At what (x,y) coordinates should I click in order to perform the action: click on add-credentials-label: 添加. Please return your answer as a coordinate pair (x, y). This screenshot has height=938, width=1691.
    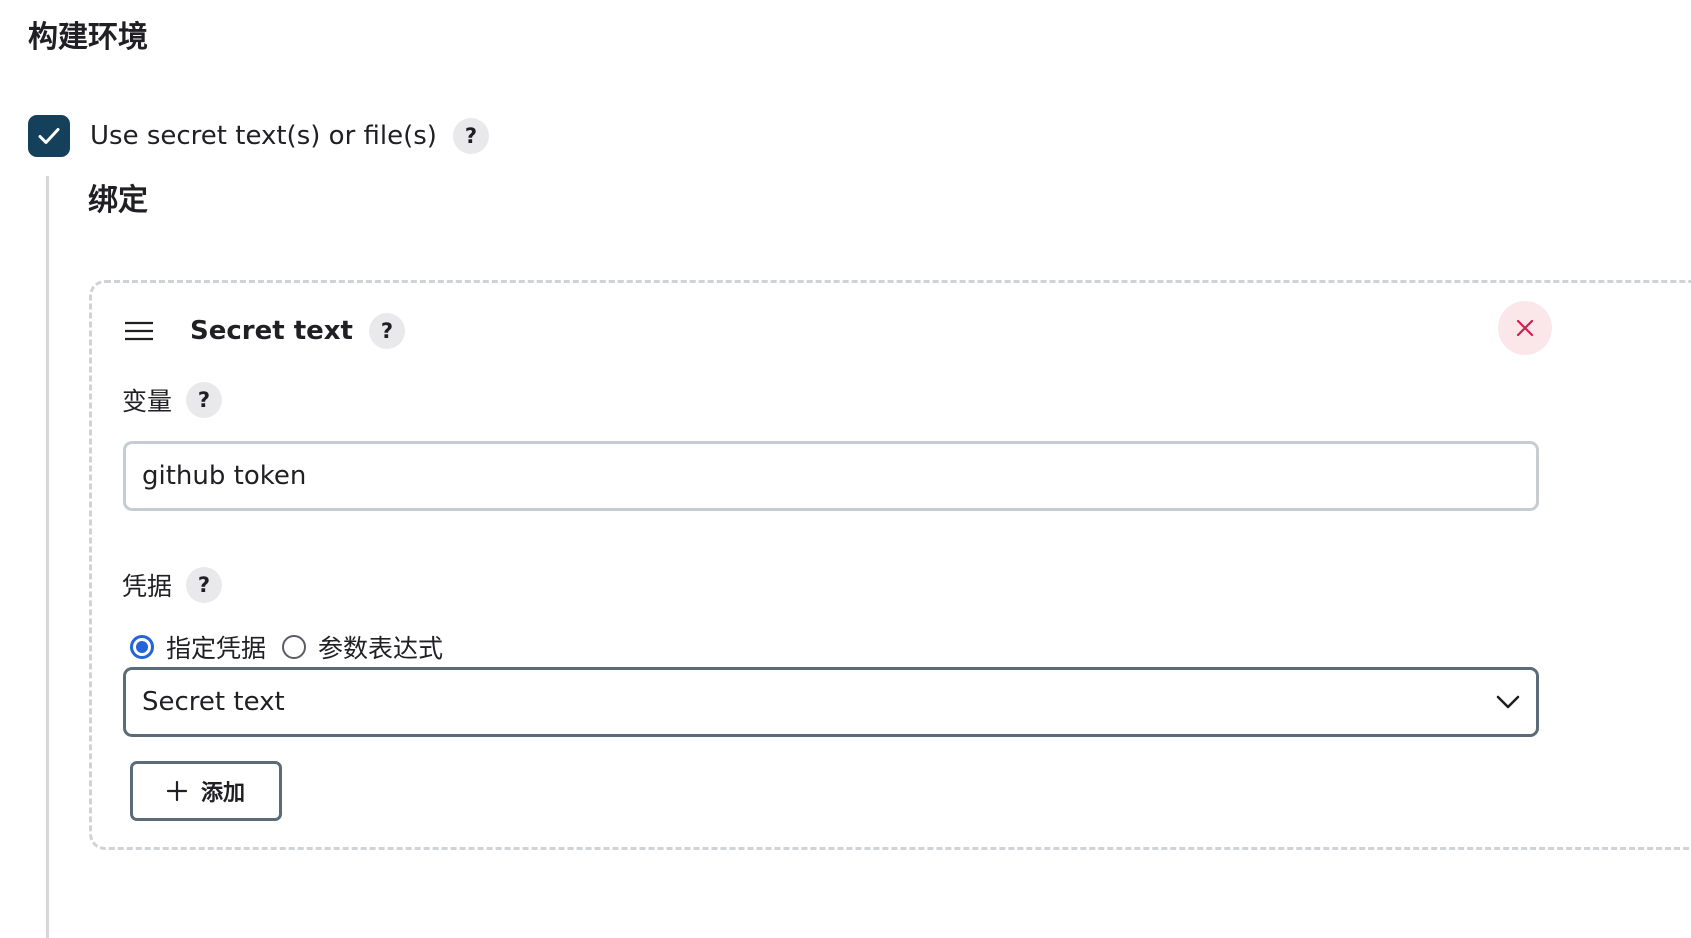
    Looking at the image, I should click on (222, 793).